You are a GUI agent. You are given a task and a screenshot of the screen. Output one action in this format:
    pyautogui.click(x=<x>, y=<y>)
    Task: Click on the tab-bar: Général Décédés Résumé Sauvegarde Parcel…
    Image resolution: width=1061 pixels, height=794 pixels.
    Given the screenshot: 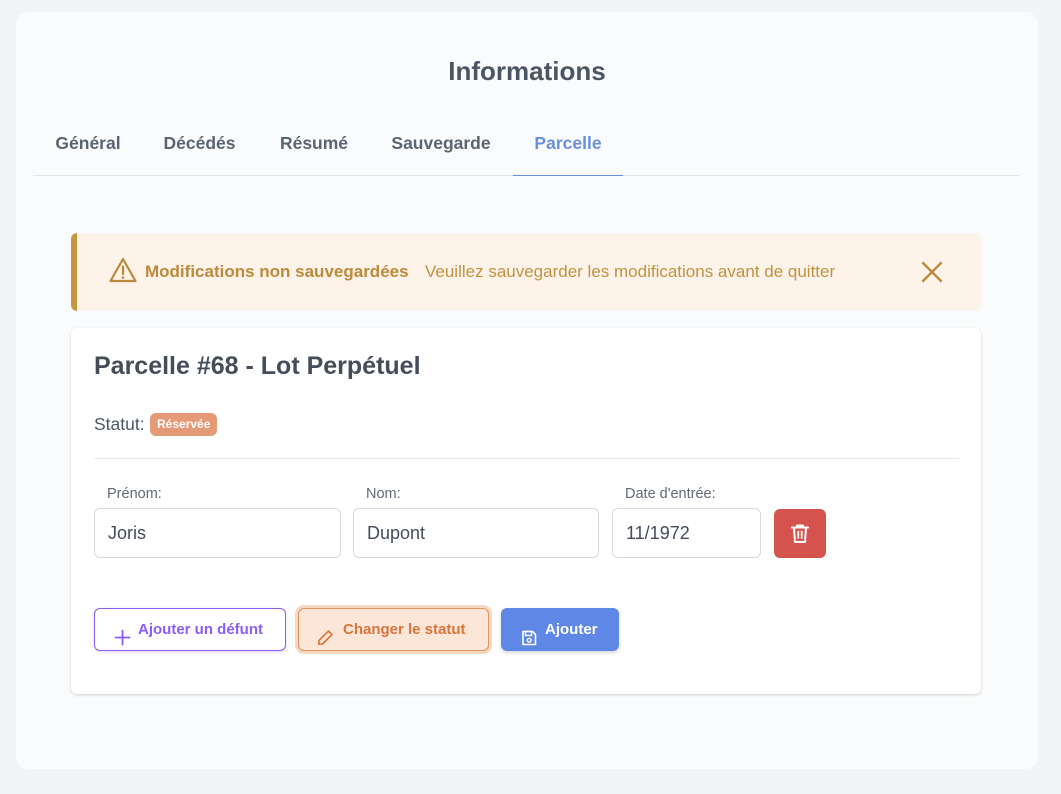 What is the action you would take?
    pyautogui.click(x=526, y=149)
    